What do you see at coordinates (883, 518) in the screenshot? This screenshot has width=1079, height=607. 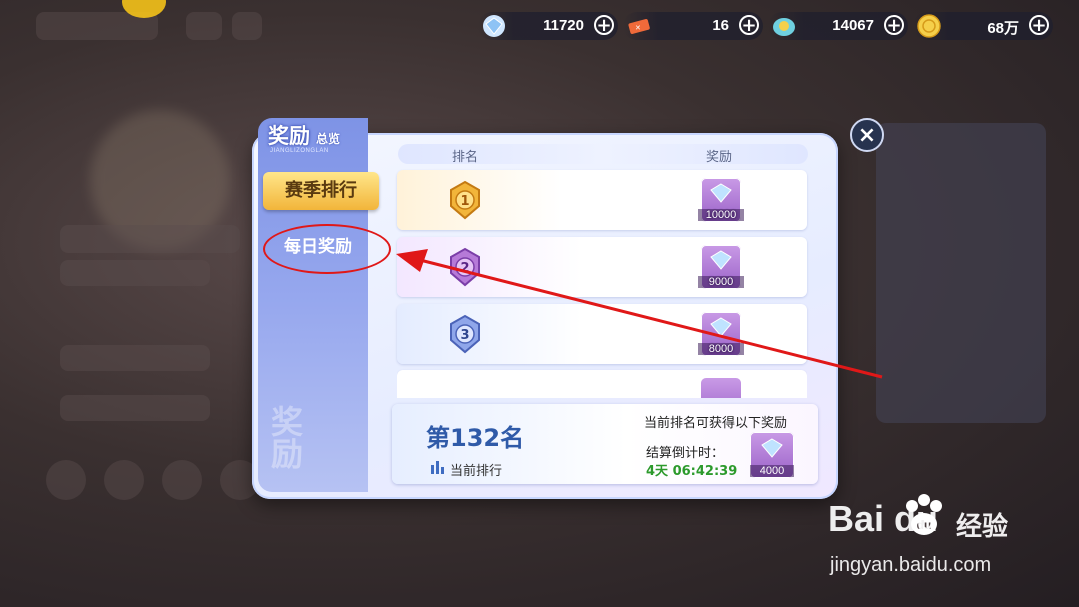 I see `watermark-brand: Bai du` at bounding box center [883, 518].